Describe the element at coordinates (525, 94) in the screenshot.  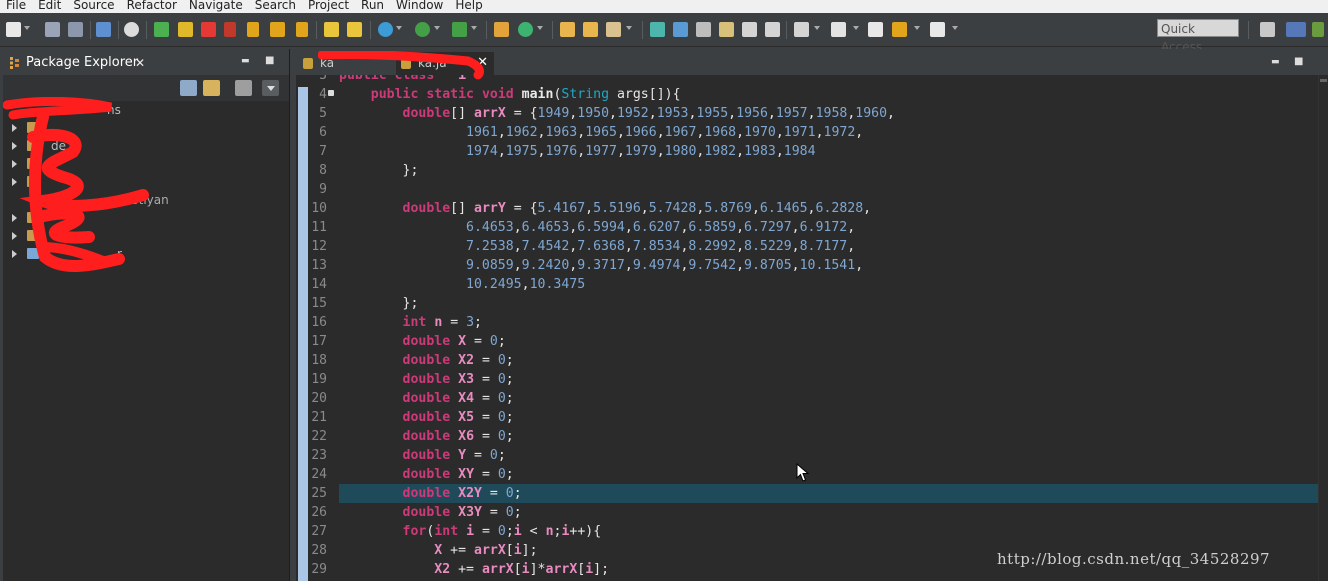
I see `code-text: public static void main(String args[]){` at that location.